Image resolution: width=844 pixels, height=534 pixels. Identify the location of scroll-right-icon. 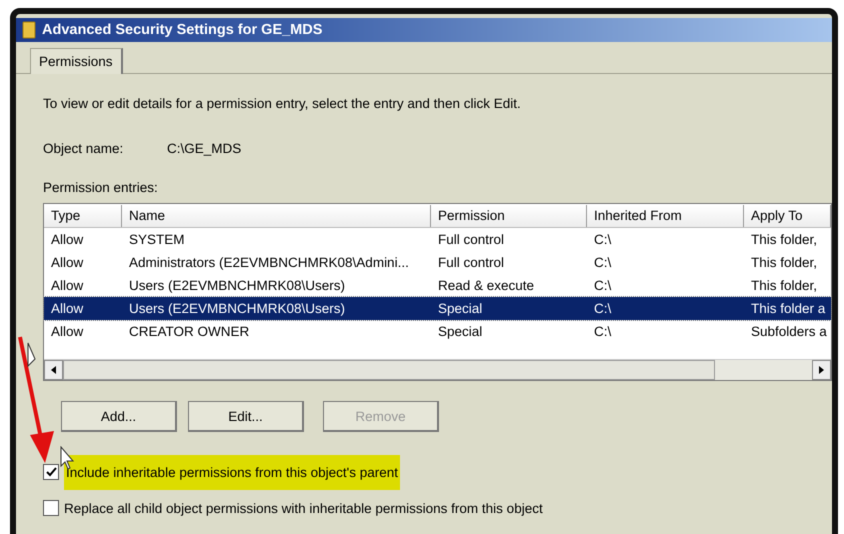
(821, 370).